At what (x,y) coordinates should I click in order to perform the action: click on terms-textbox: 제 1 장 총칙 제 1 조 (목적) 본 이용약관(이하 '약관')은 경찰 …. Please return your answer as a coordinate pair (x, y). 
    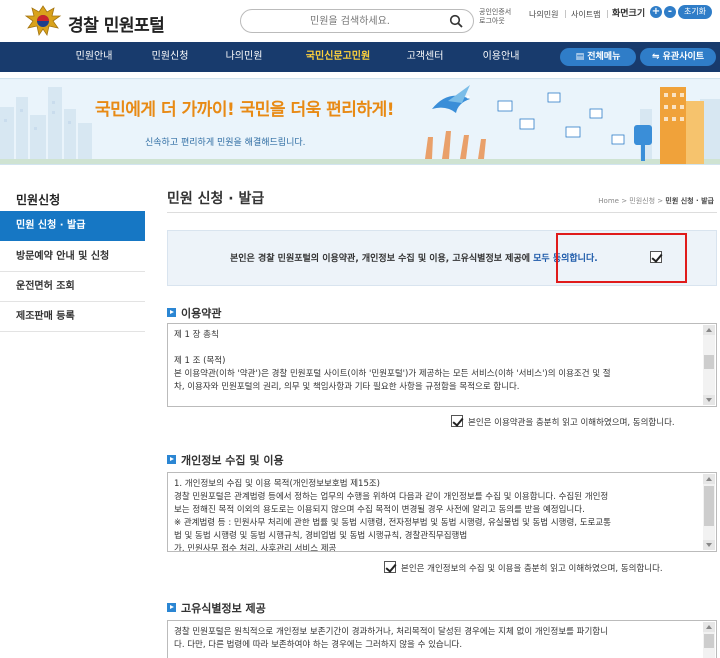
    Looking at the image, I should click on (442, 365).